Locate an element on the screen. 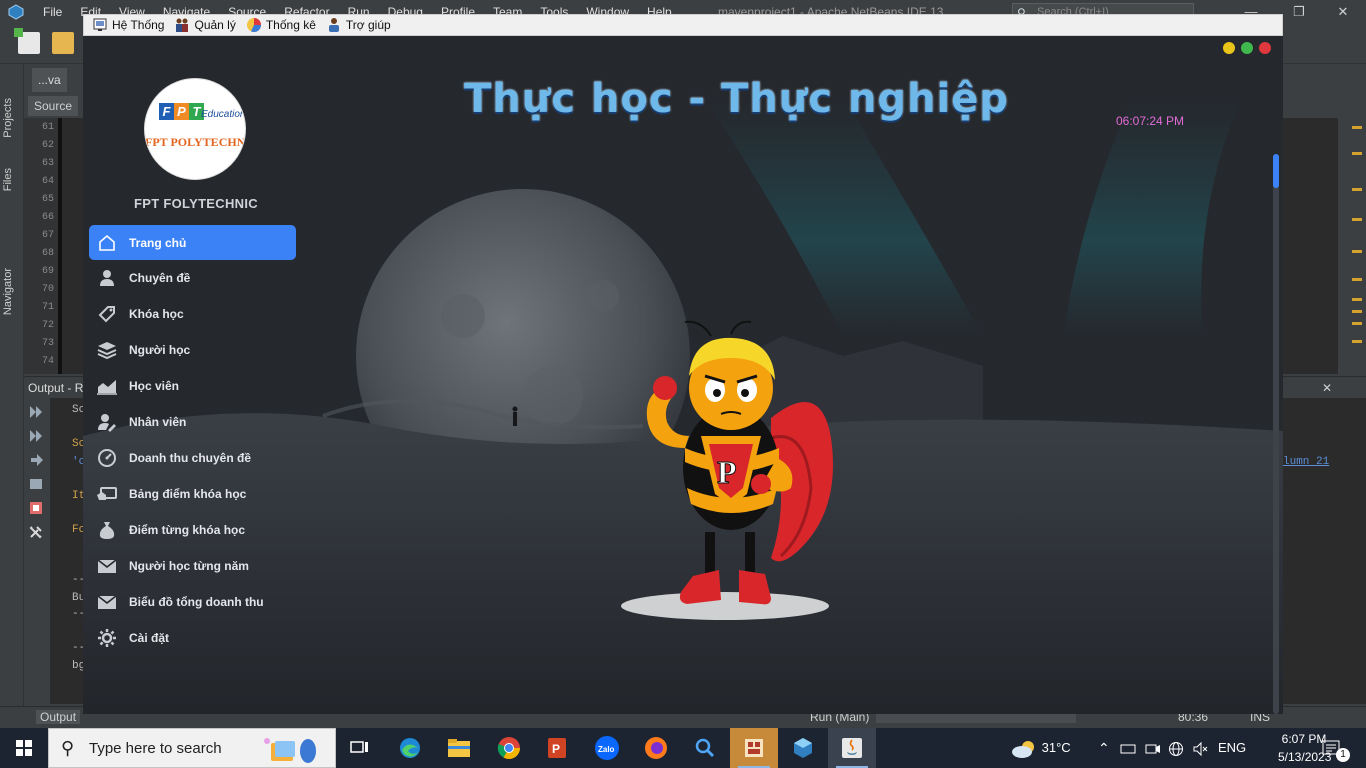 The width and height of the screenshot is (1366, 768). svg-text: P is located at coordinates (556, 749).